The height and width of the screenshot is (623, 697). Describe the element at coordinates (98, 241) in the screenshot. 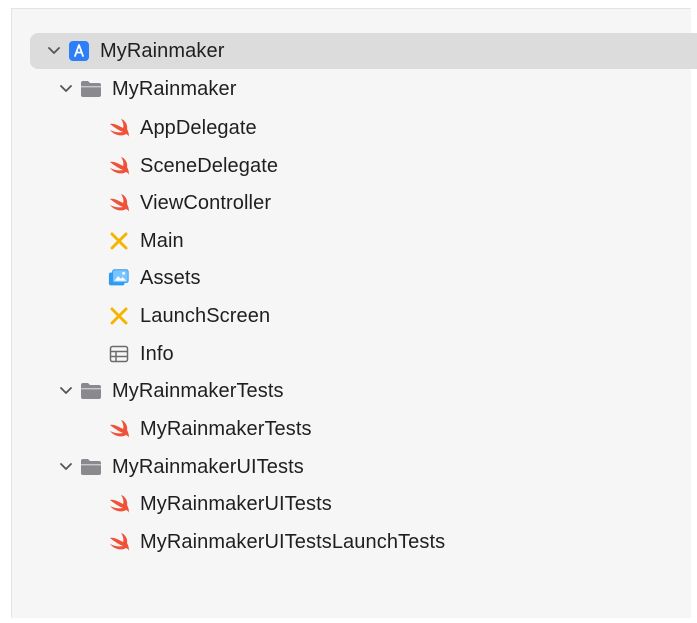

I see `tree-row-file: Main` at that location.